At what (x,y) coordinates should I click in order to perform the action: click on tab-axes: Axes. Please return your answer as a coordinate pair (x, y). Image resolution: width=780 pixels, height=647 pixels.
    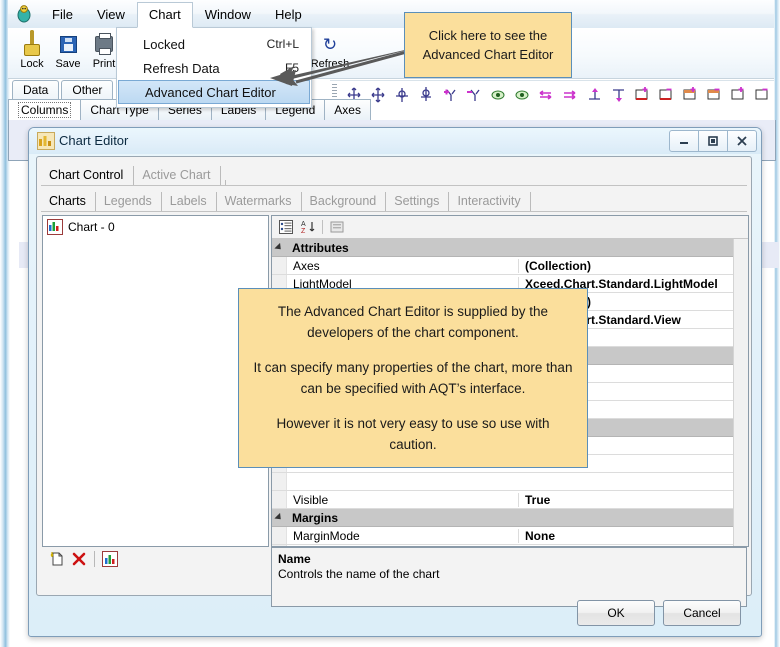
    Looking at the image, I should click on (347, 110).